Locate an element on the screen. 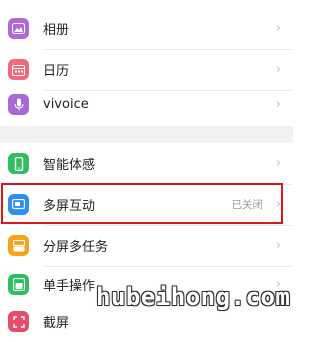 The height and width of the screenshot is (342, 320). phone-motion-icon is located at coordinates (18, 163).